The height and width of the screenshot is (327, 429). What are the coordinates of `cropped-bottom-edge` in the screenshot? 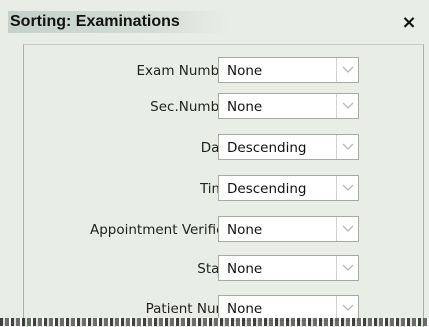 It's located at (214, 322).